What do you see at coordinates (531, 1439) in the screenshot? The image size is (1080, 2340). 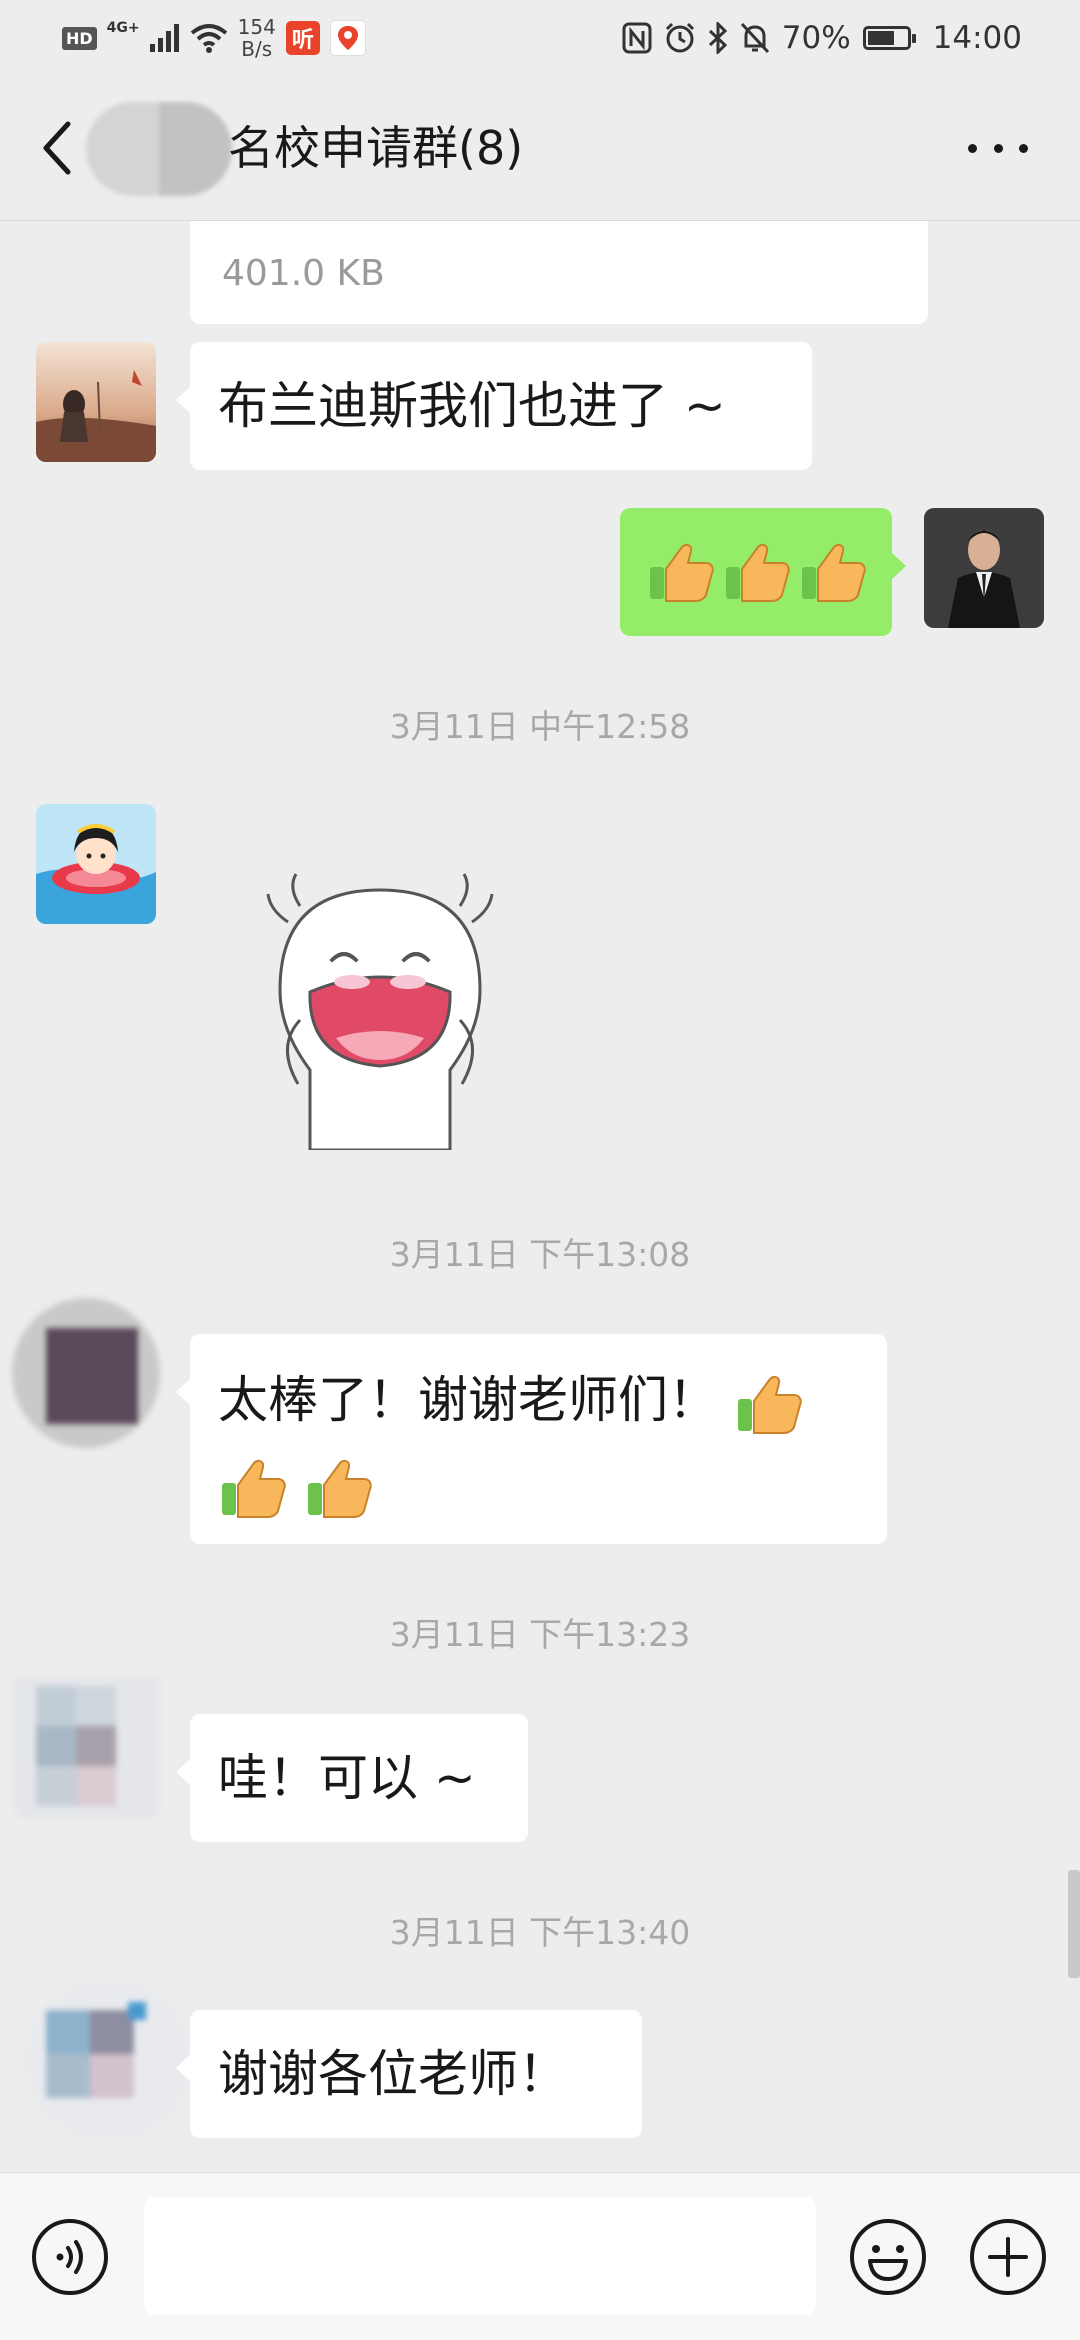 I see `message-bubble: 太棒了！谢谢老师们！` at bounding box center [531, 1439].